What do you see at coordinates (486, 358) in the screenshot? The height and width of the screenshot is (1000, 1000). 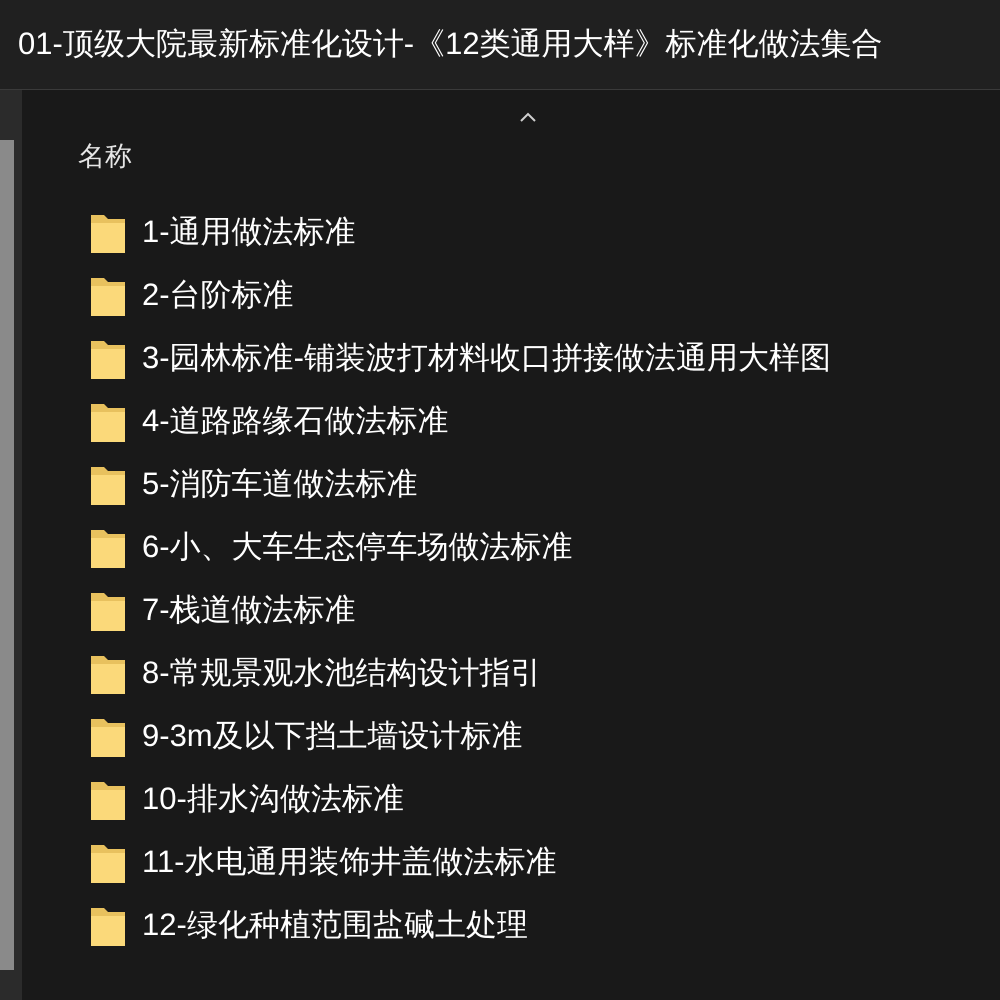 I see `folder-name: 3-园林标准-铺装波打材料收口拼接做法通用大样图` at bounding box center [486, 358].